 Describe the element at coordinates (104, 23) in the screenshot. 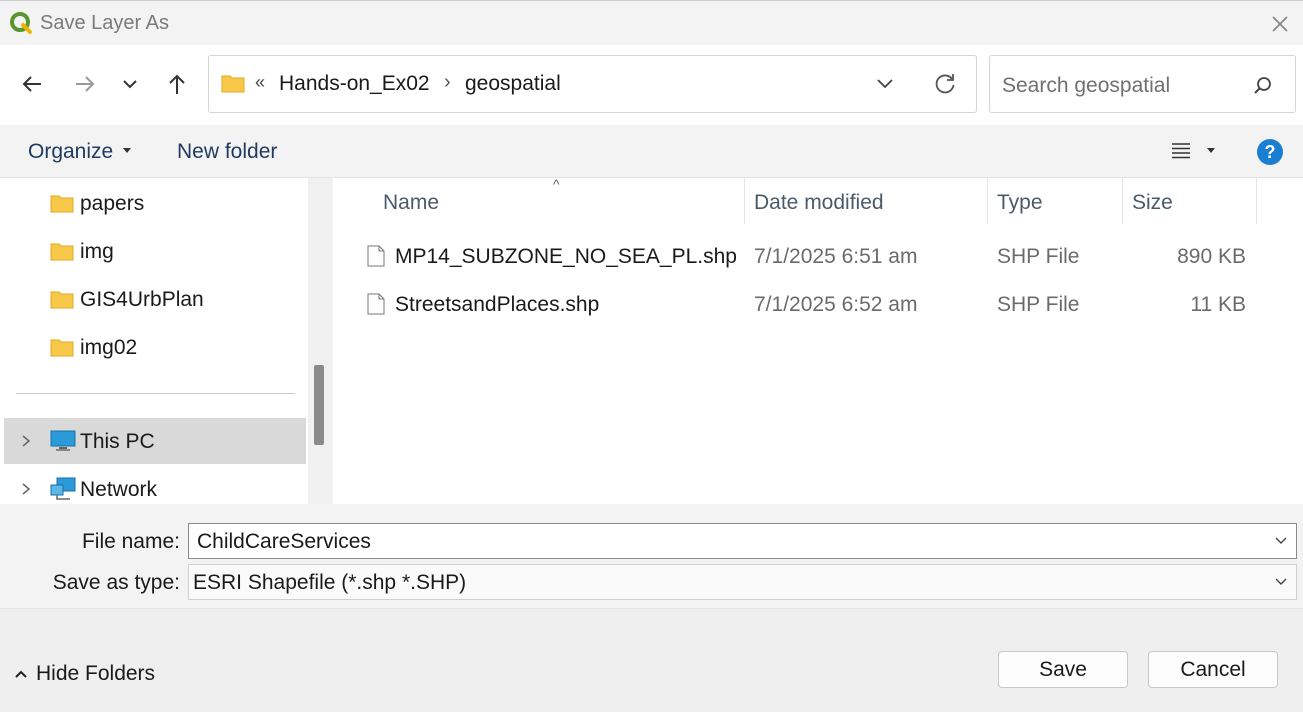

I see `window-title: Save Layer As` at that location.